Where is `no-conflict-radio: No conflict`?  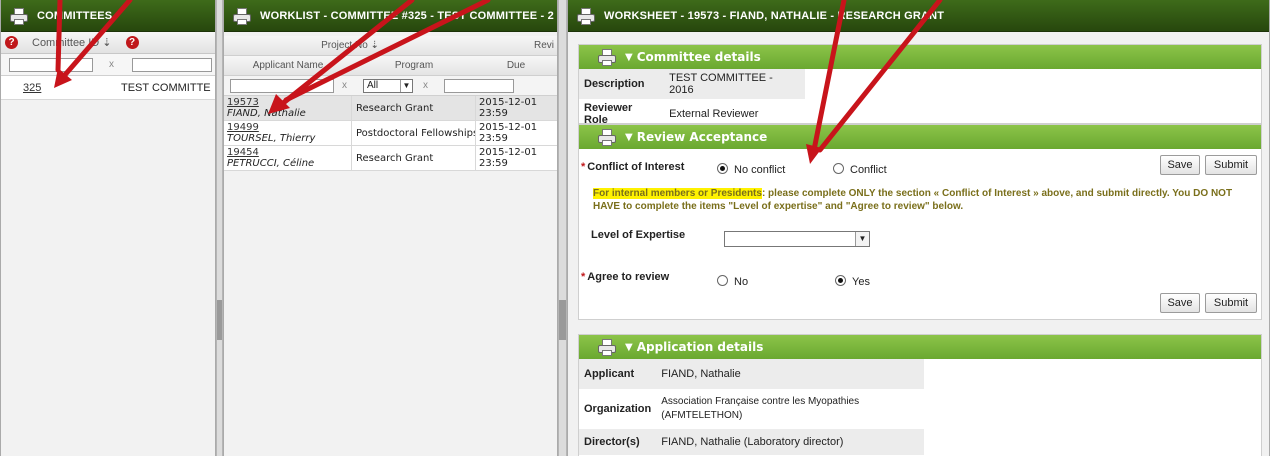
no-conflict-radio: No conflict is located at coordinates (751, 169).